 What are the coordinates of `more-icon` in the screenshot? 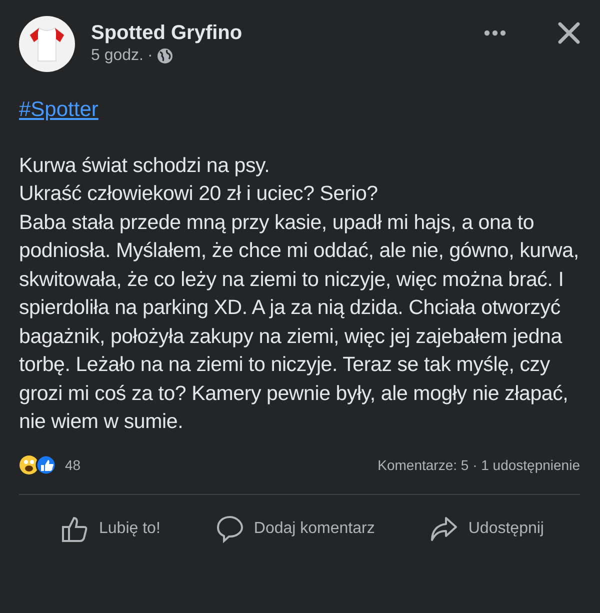 It's located at (495, 33).